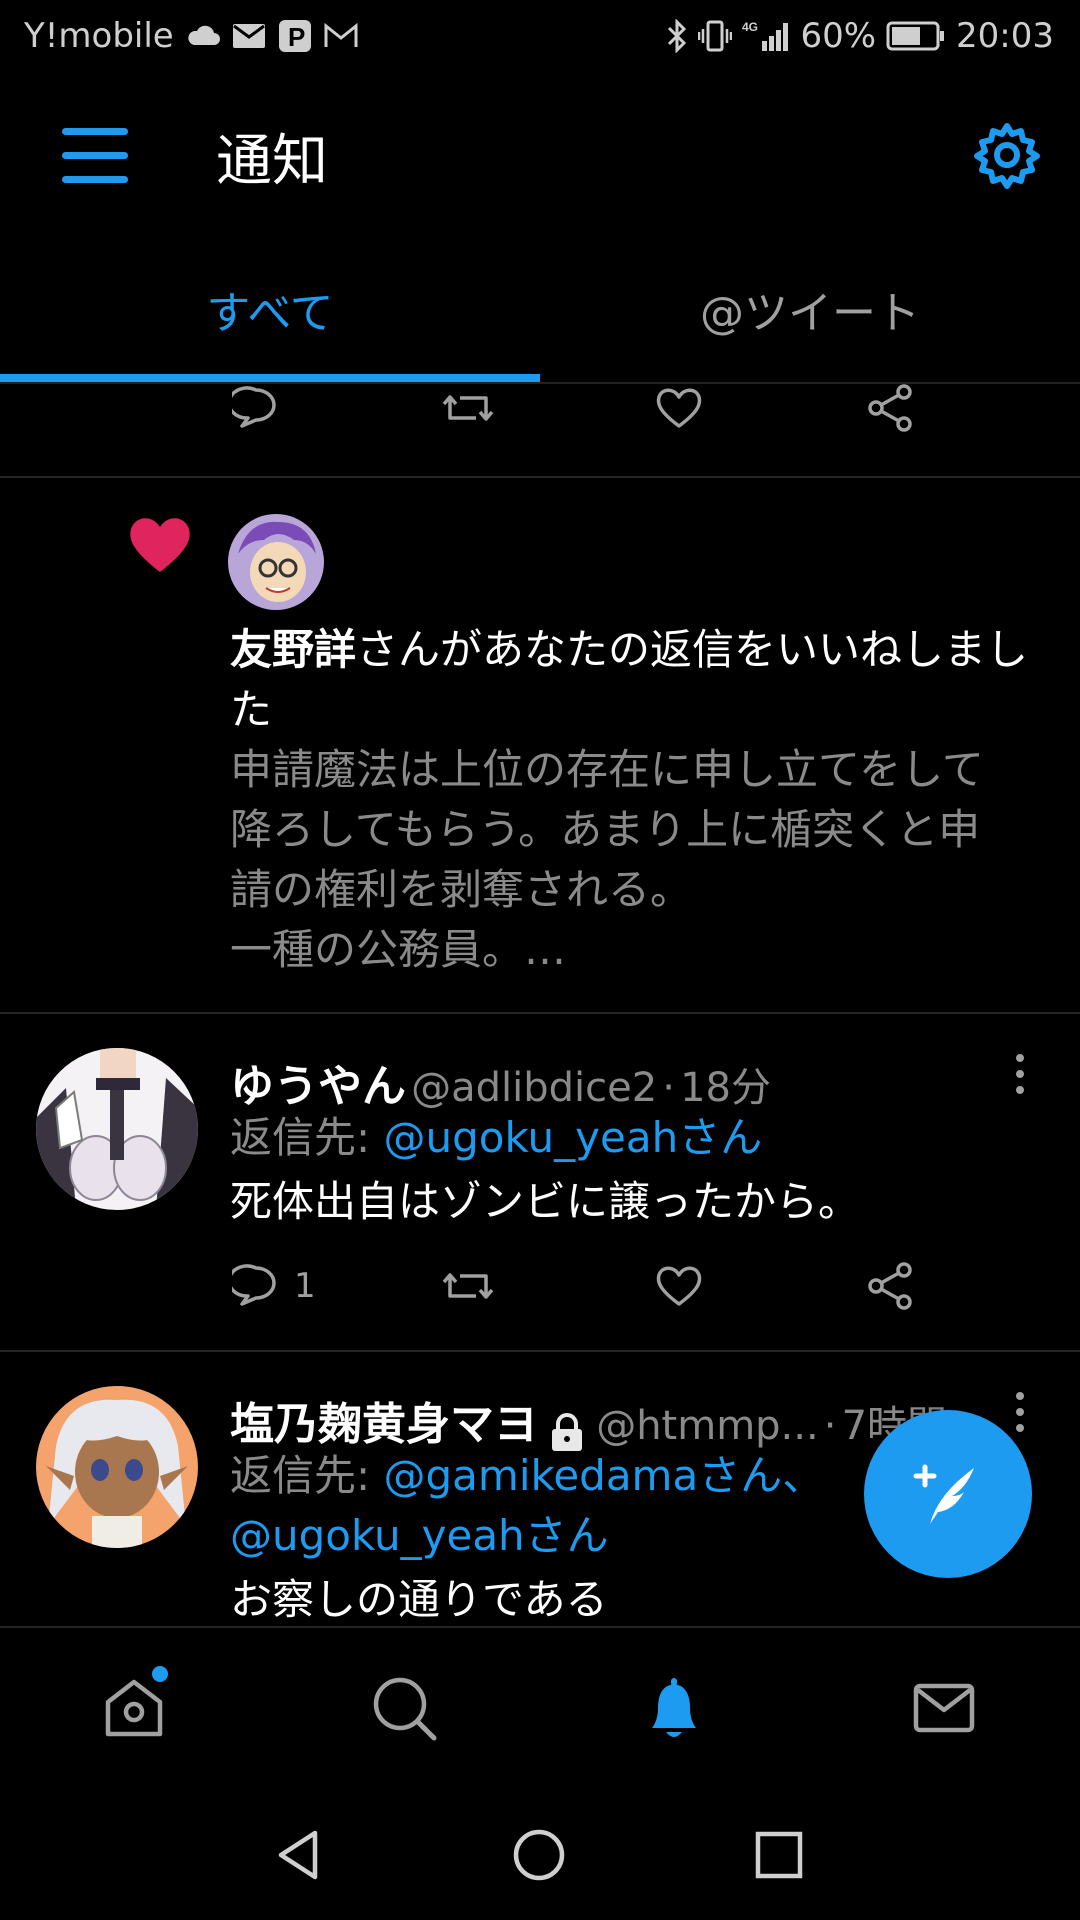 This screenshot has width=1080, height=1920. Describe the element at coordinates (545, 1201) in the screenshot. I see `tweet-text: 死体出自はゾンビに譲ったから。` at that location.